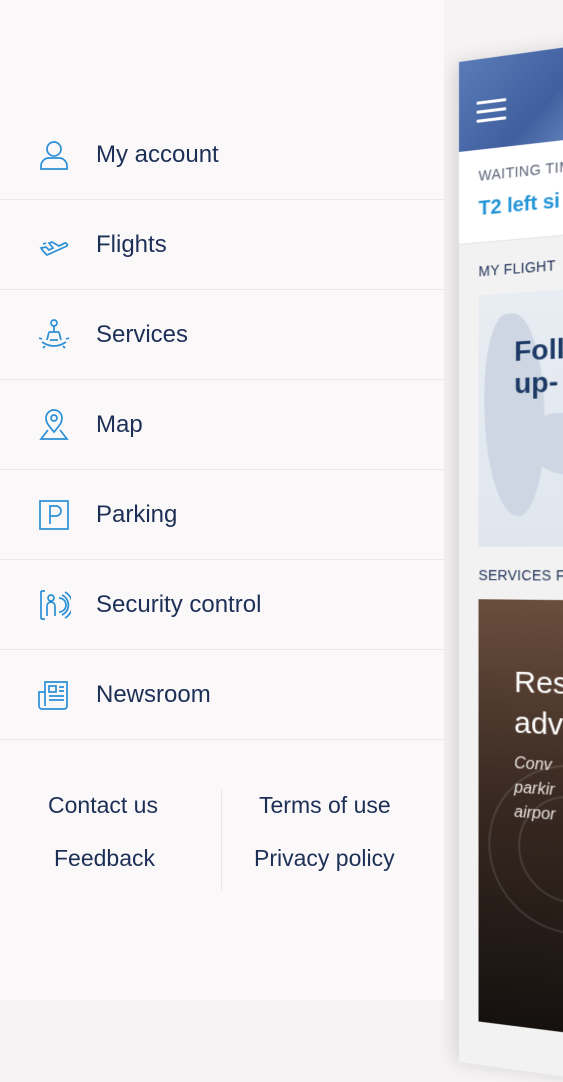  I want to click on services-card-text: Conv parkir airpor, so click(535, 789).